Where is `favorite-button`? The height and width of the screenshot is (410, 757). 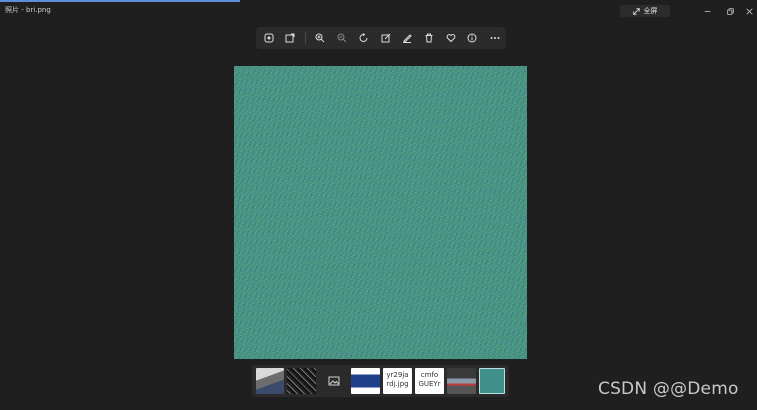 favorite-button is located at coordinates (451, 38).